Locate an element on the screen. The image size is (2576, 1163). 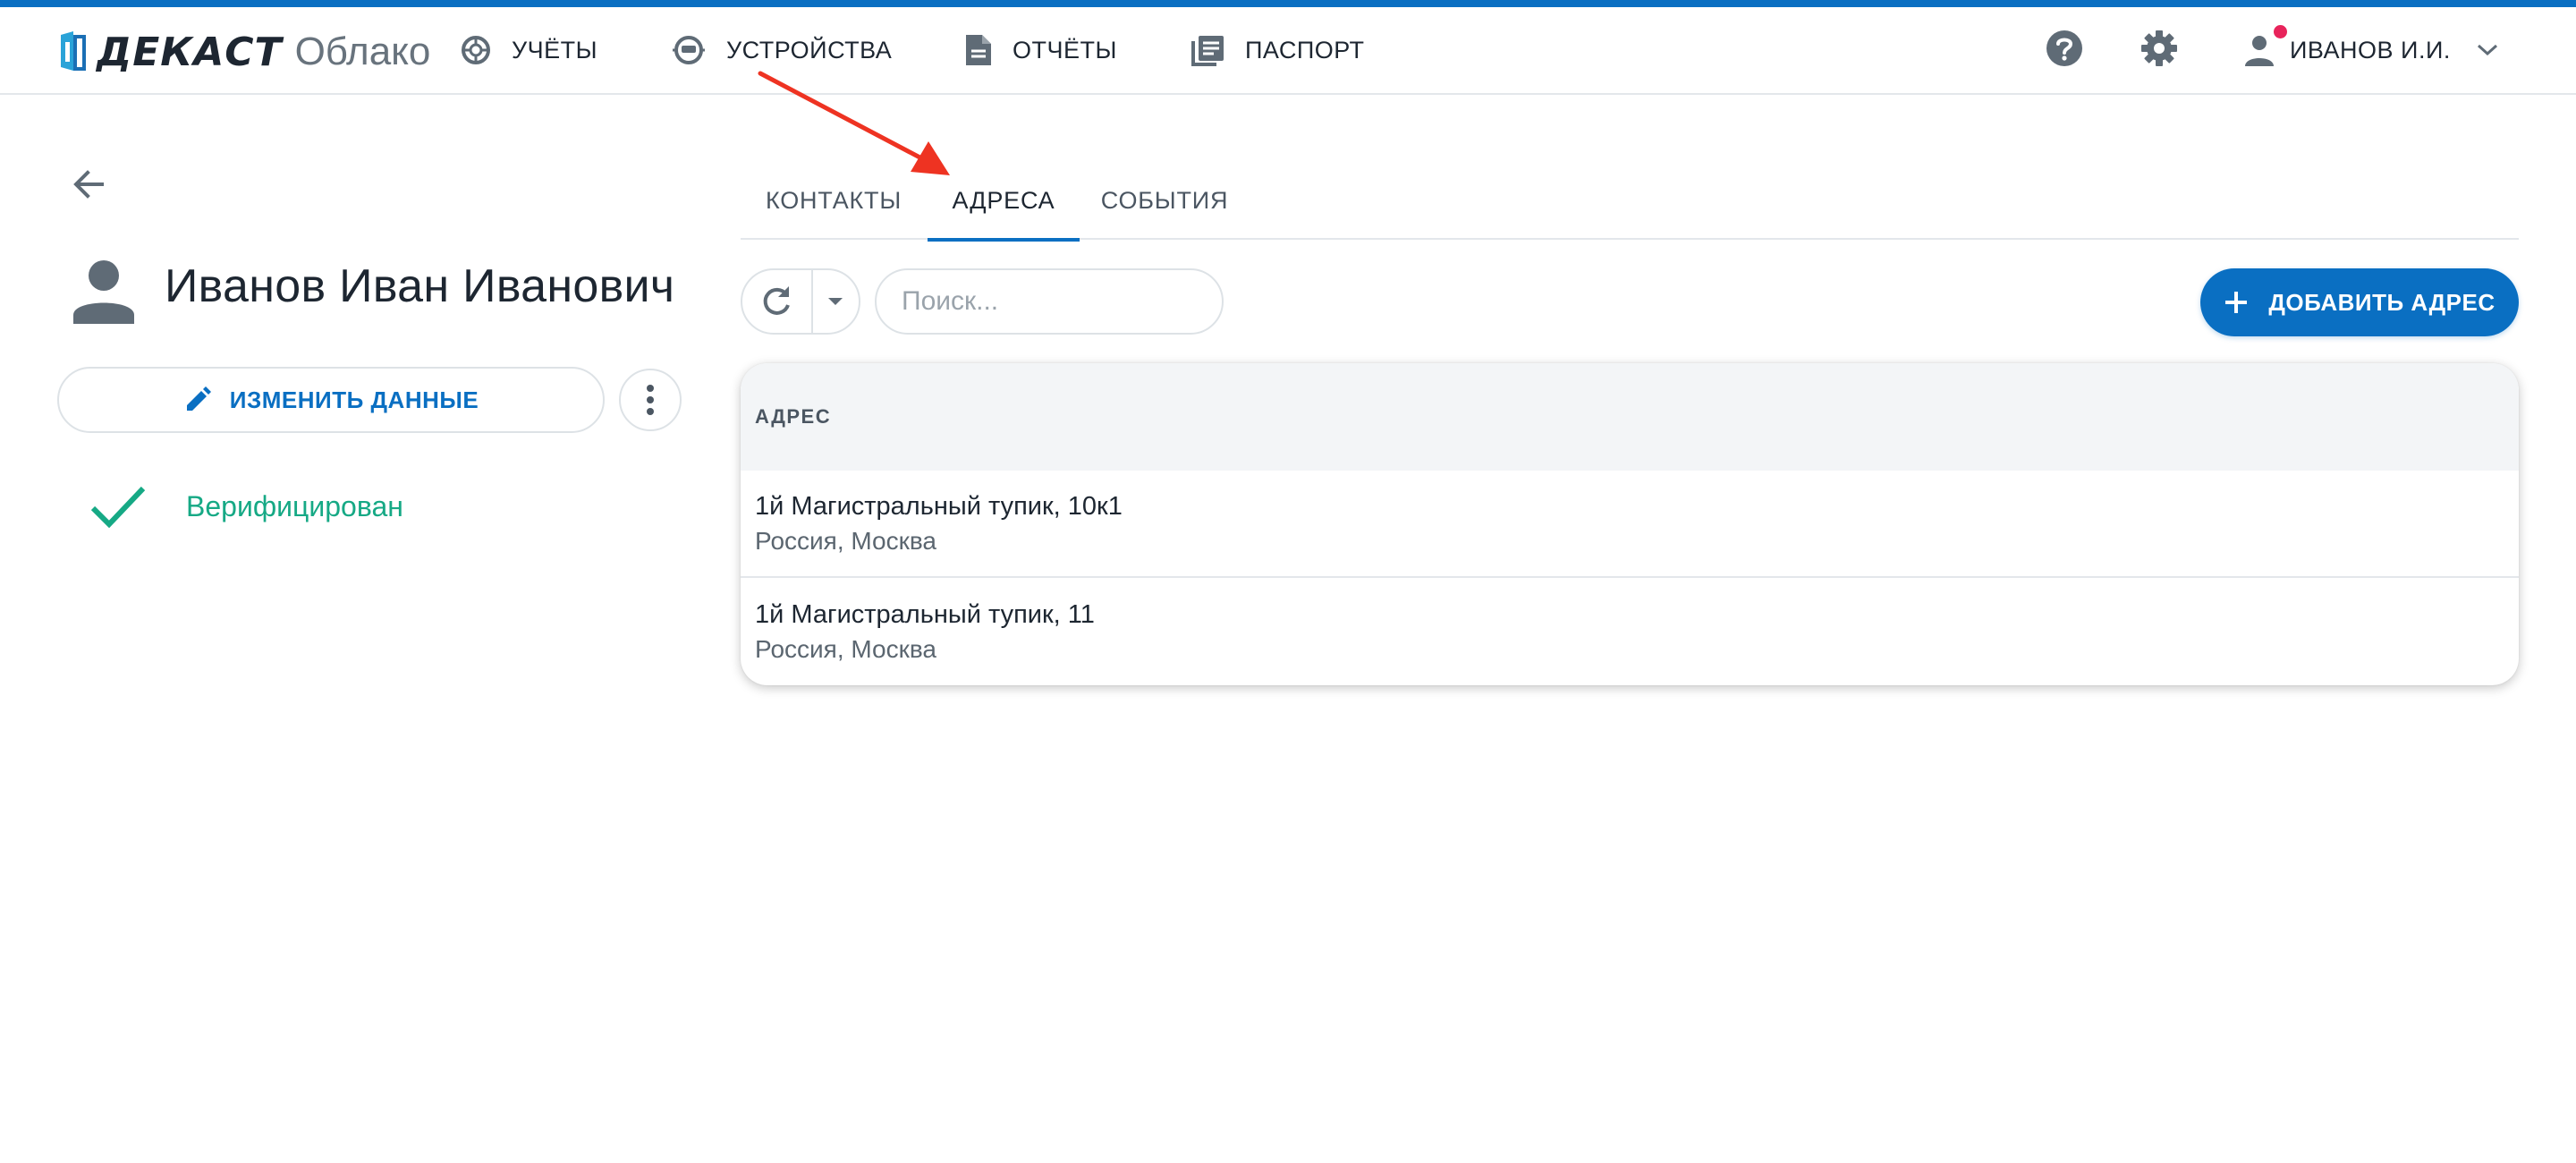
passport-icon is located at coordinates (1207, 51).